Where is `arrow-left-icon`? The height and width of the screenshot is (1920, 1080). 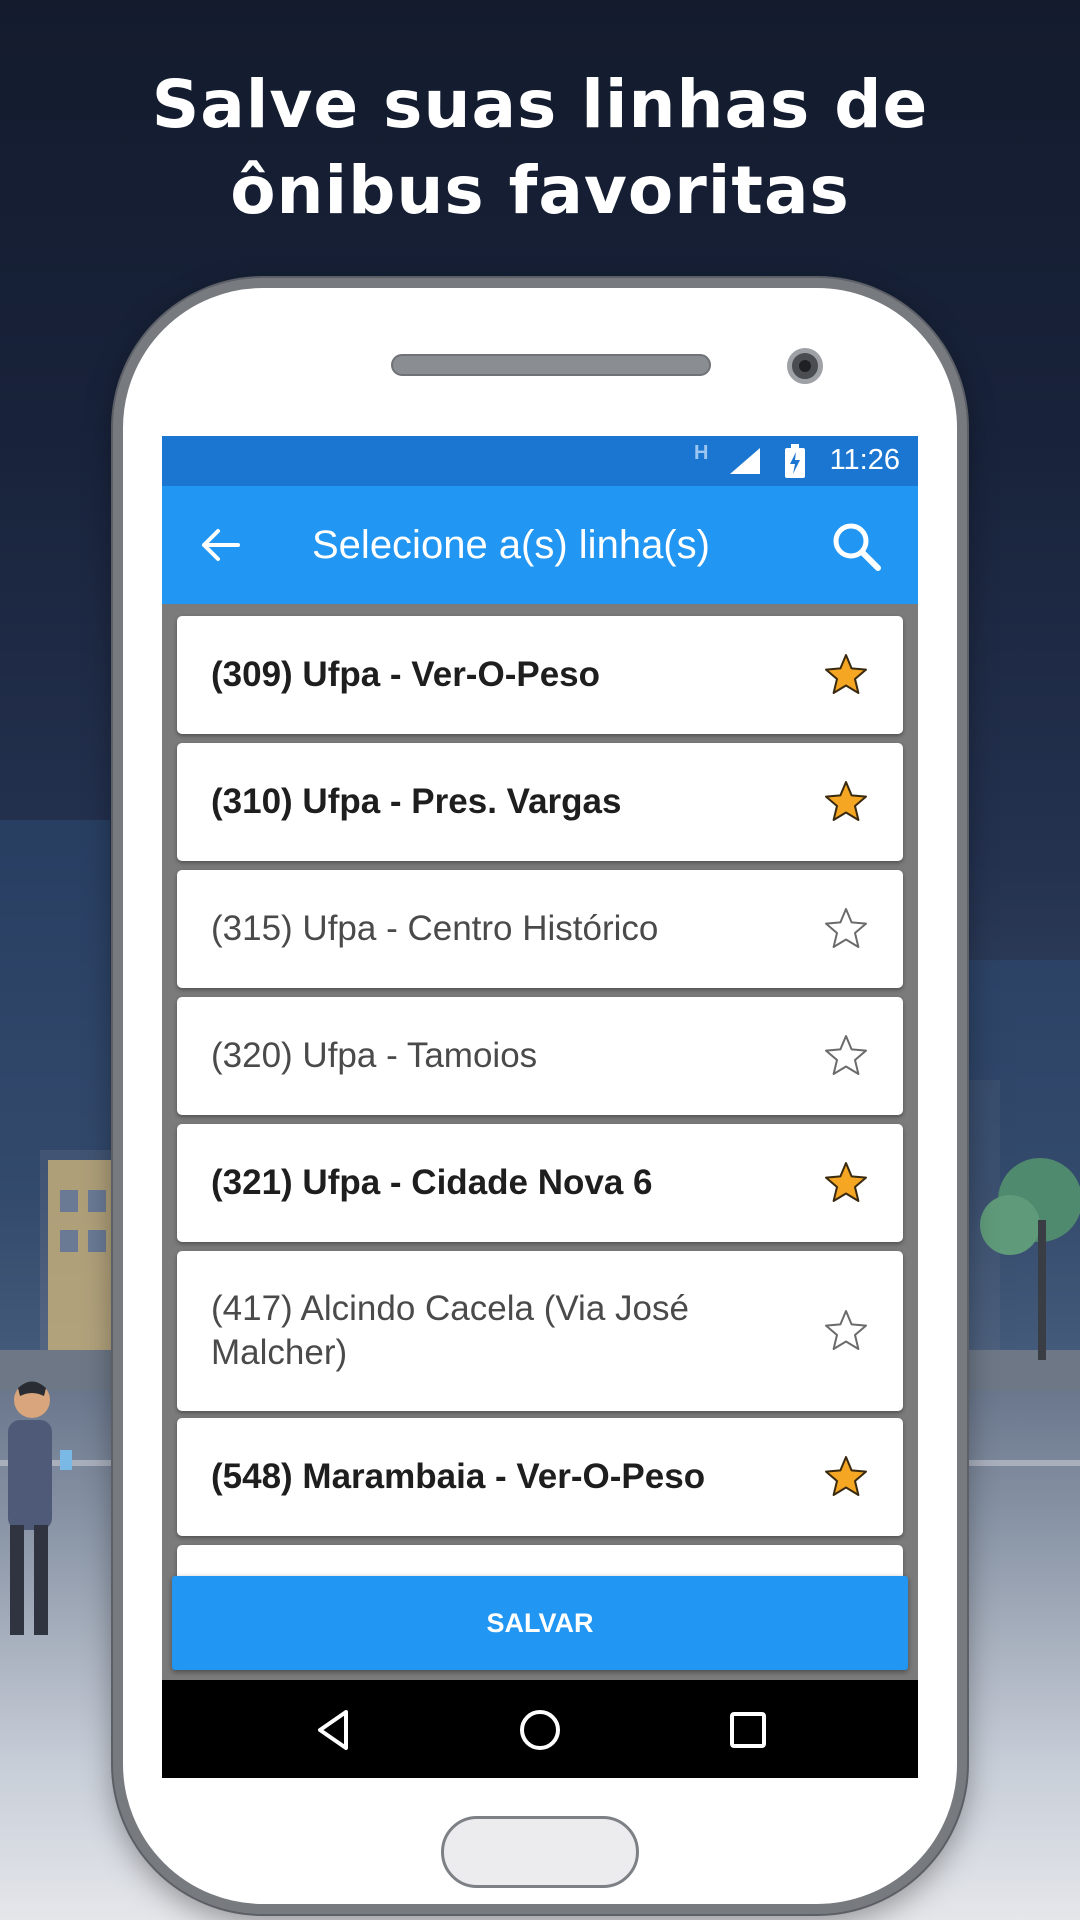
arrow-left-icon is located at coordinates (220, 545).